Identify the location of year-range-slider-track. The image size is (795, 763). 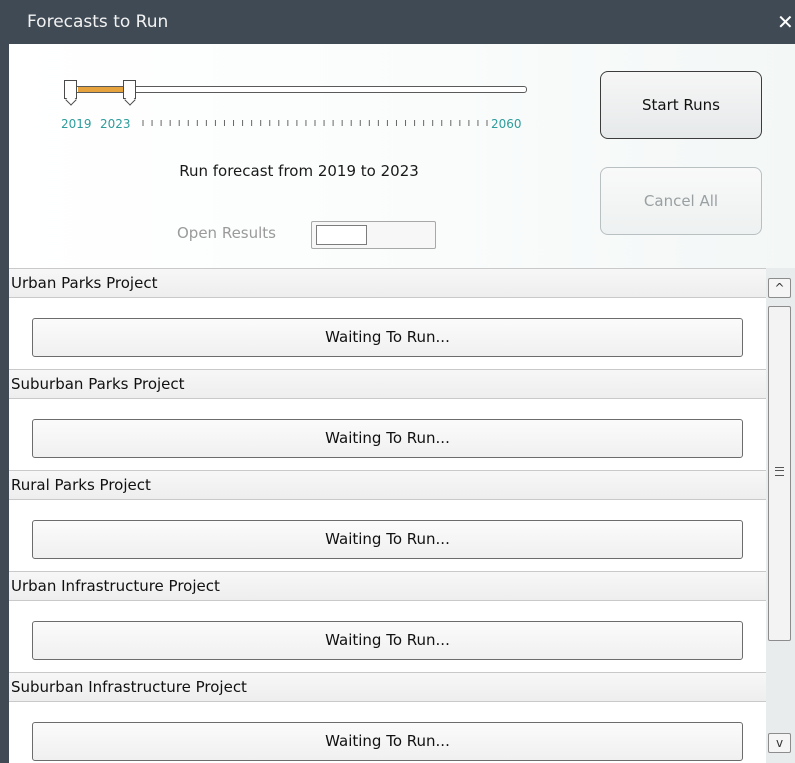
(298, 89).